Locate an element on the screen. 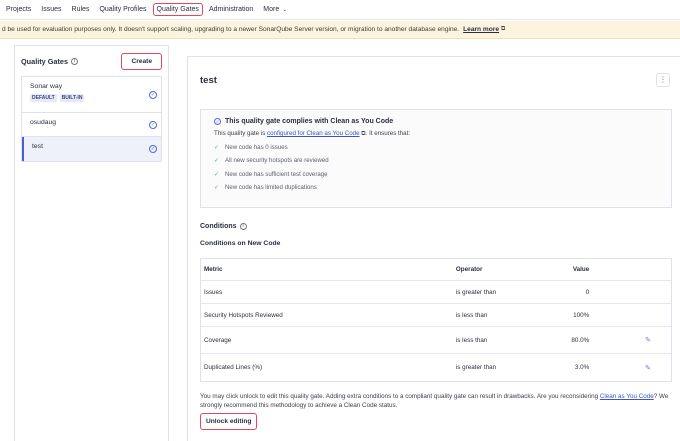 This screenshot has width=680, height=441. unlock-editing-button: Unlock editing is located at coordinates (229, 421).